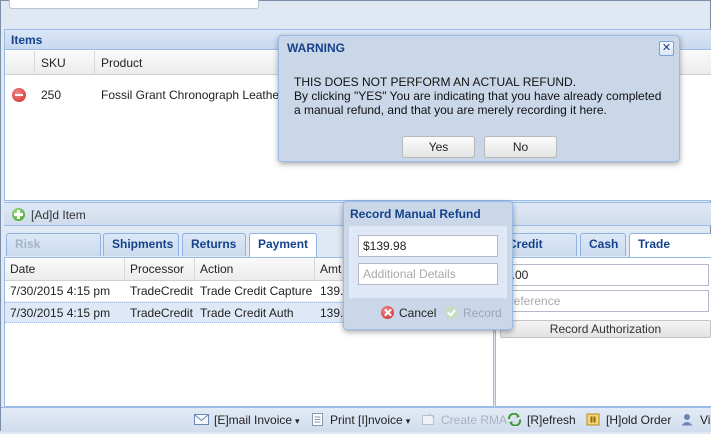 The width and height of the screenshot is (711, 434). I want to click on add-item-button: [Ad]d Item, so click(58, 215).